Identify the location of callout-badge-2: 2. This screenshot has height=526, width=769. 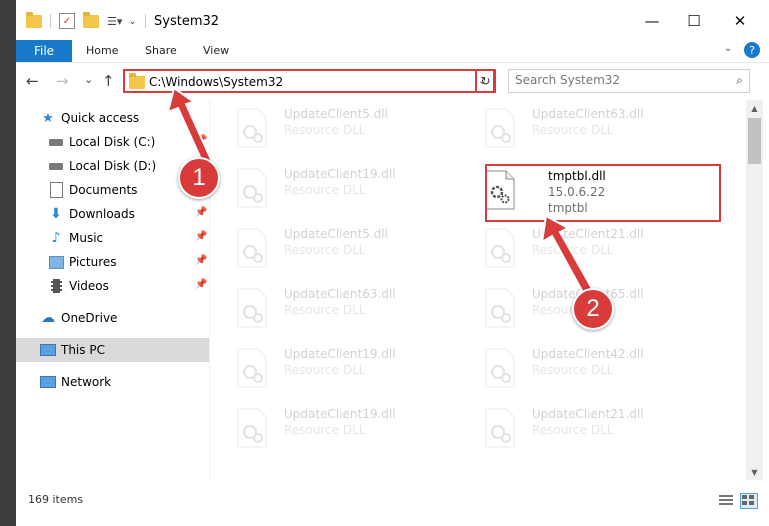
(593, 309).